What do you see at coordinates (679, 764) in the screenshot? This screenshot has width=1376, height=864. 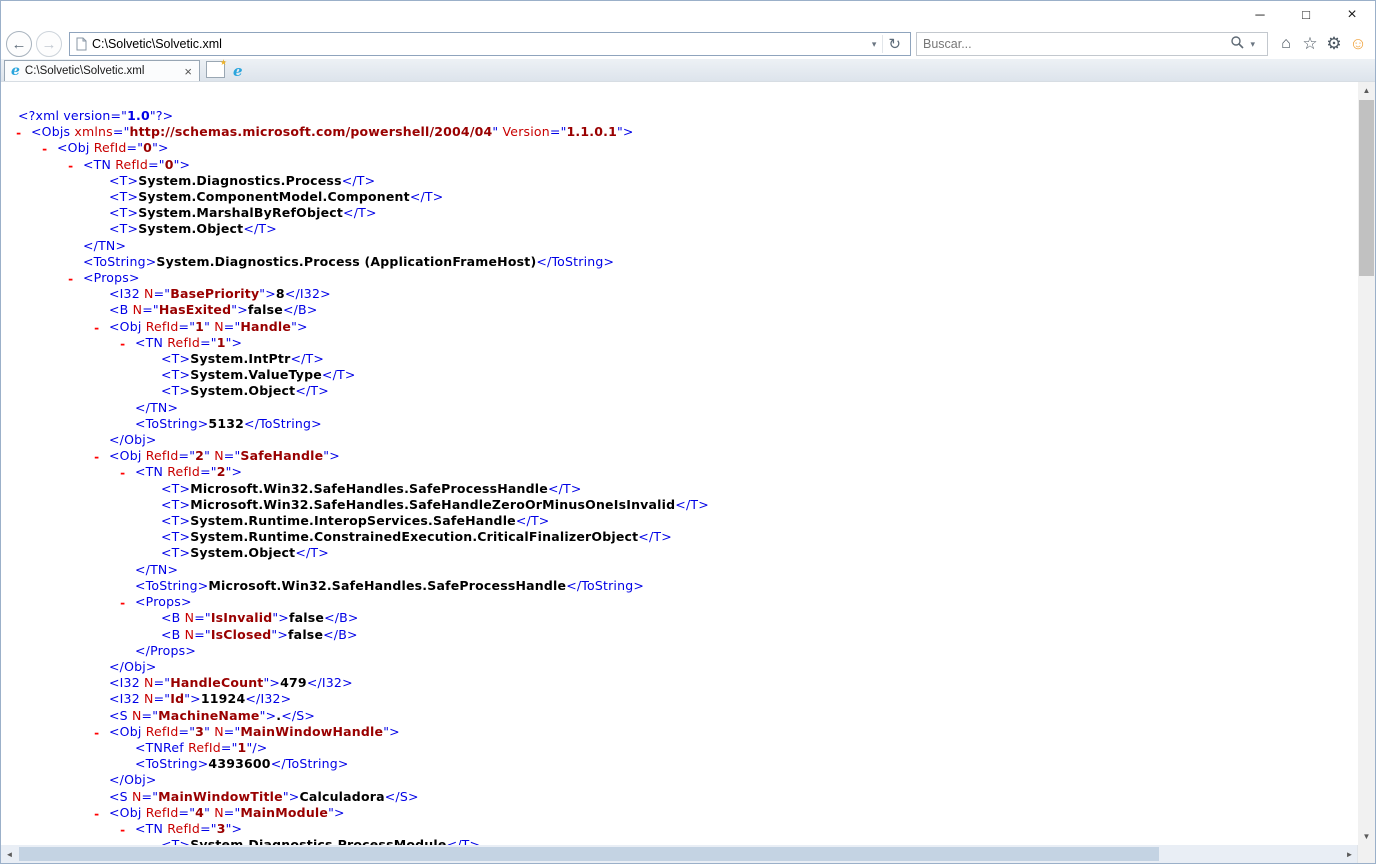 I see `xml-line: <ToString>4393600</ToString>` at bounding box center [679, 764].